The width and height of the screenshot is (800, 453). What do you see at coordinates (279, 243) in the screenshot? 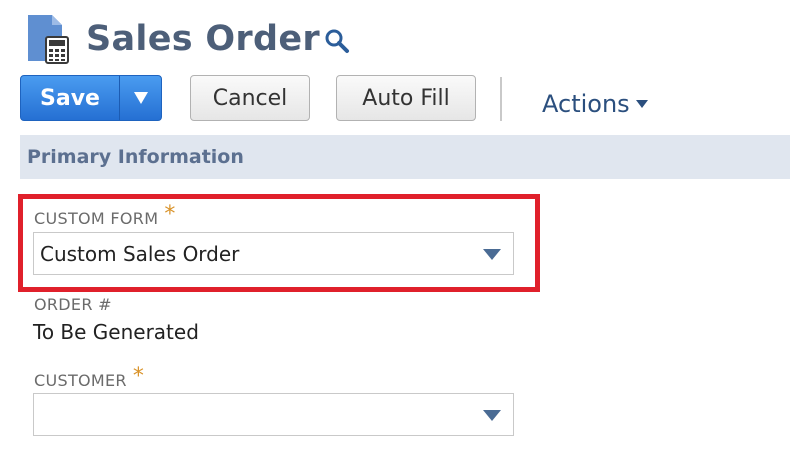
I see `highlight-box` at bounding box center [279, 243].